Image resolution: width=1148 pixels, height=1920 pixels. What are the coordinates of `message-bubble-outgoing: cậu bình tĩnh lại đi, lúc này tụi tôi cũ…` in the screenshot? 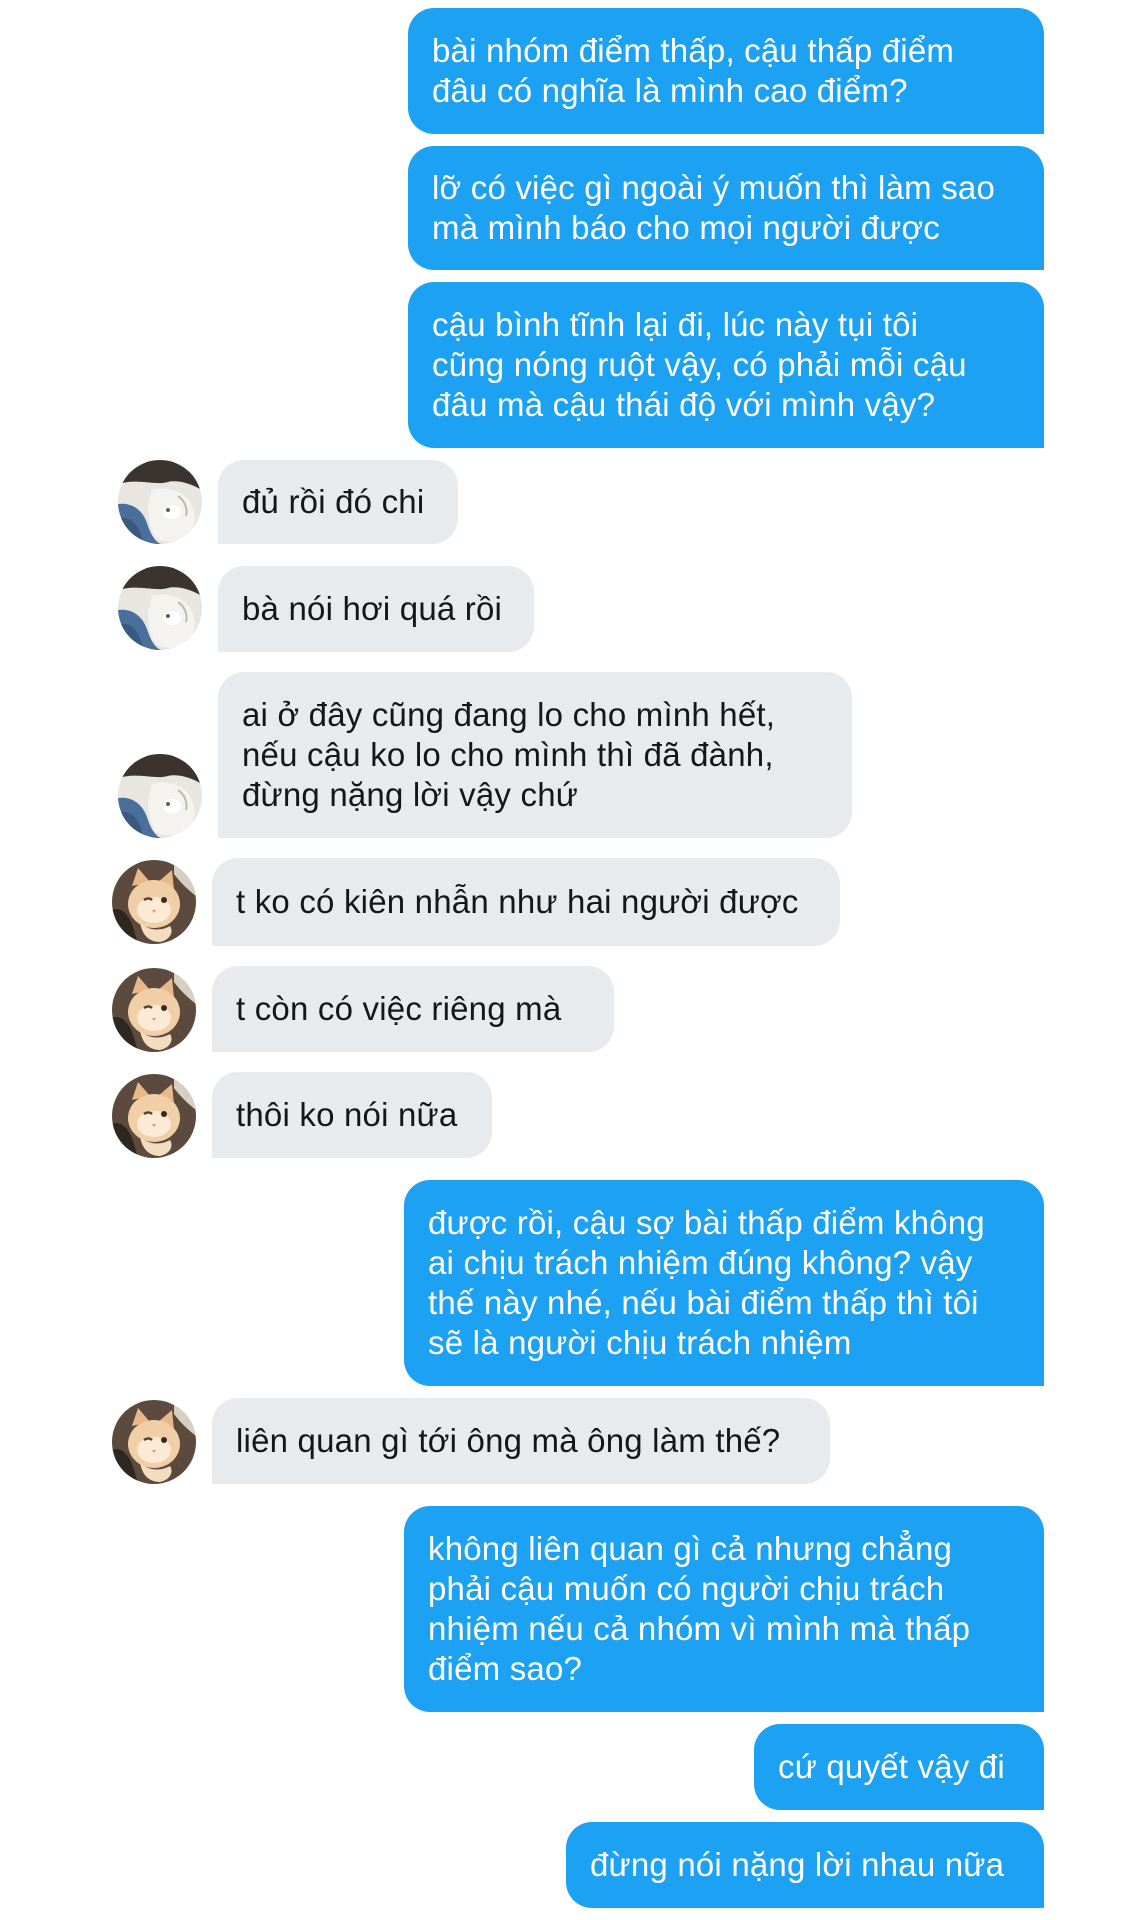 It's located at (726, 365).